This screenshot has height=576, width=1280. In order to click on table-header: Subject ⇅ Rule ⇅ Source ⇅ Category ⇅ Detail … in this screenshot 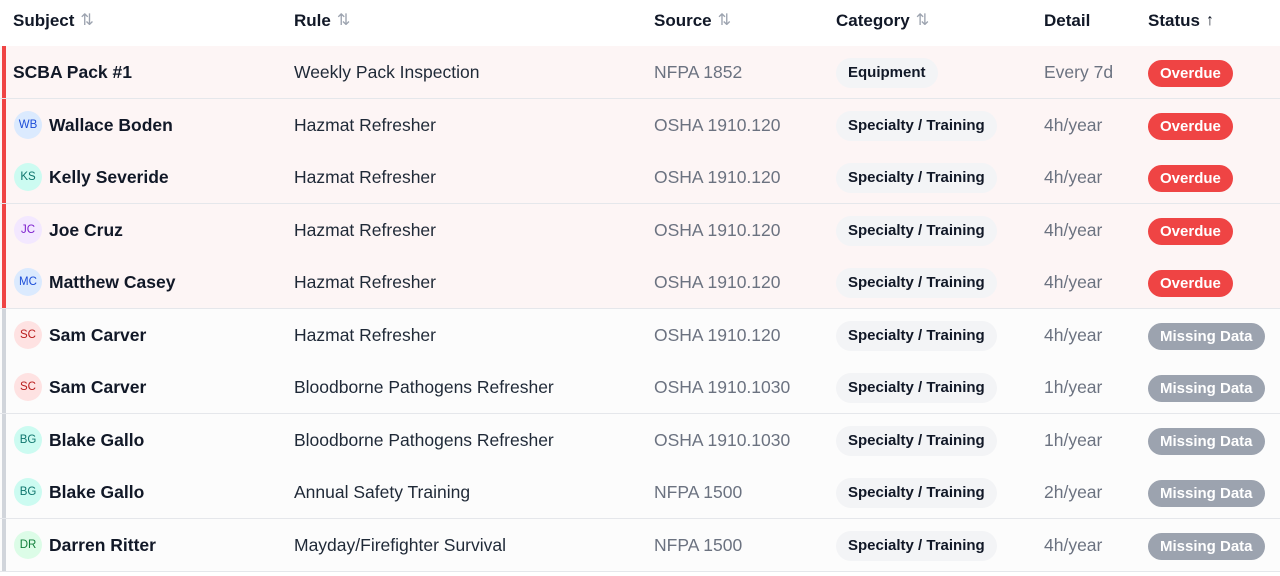, I will do `click(640, 23)`.